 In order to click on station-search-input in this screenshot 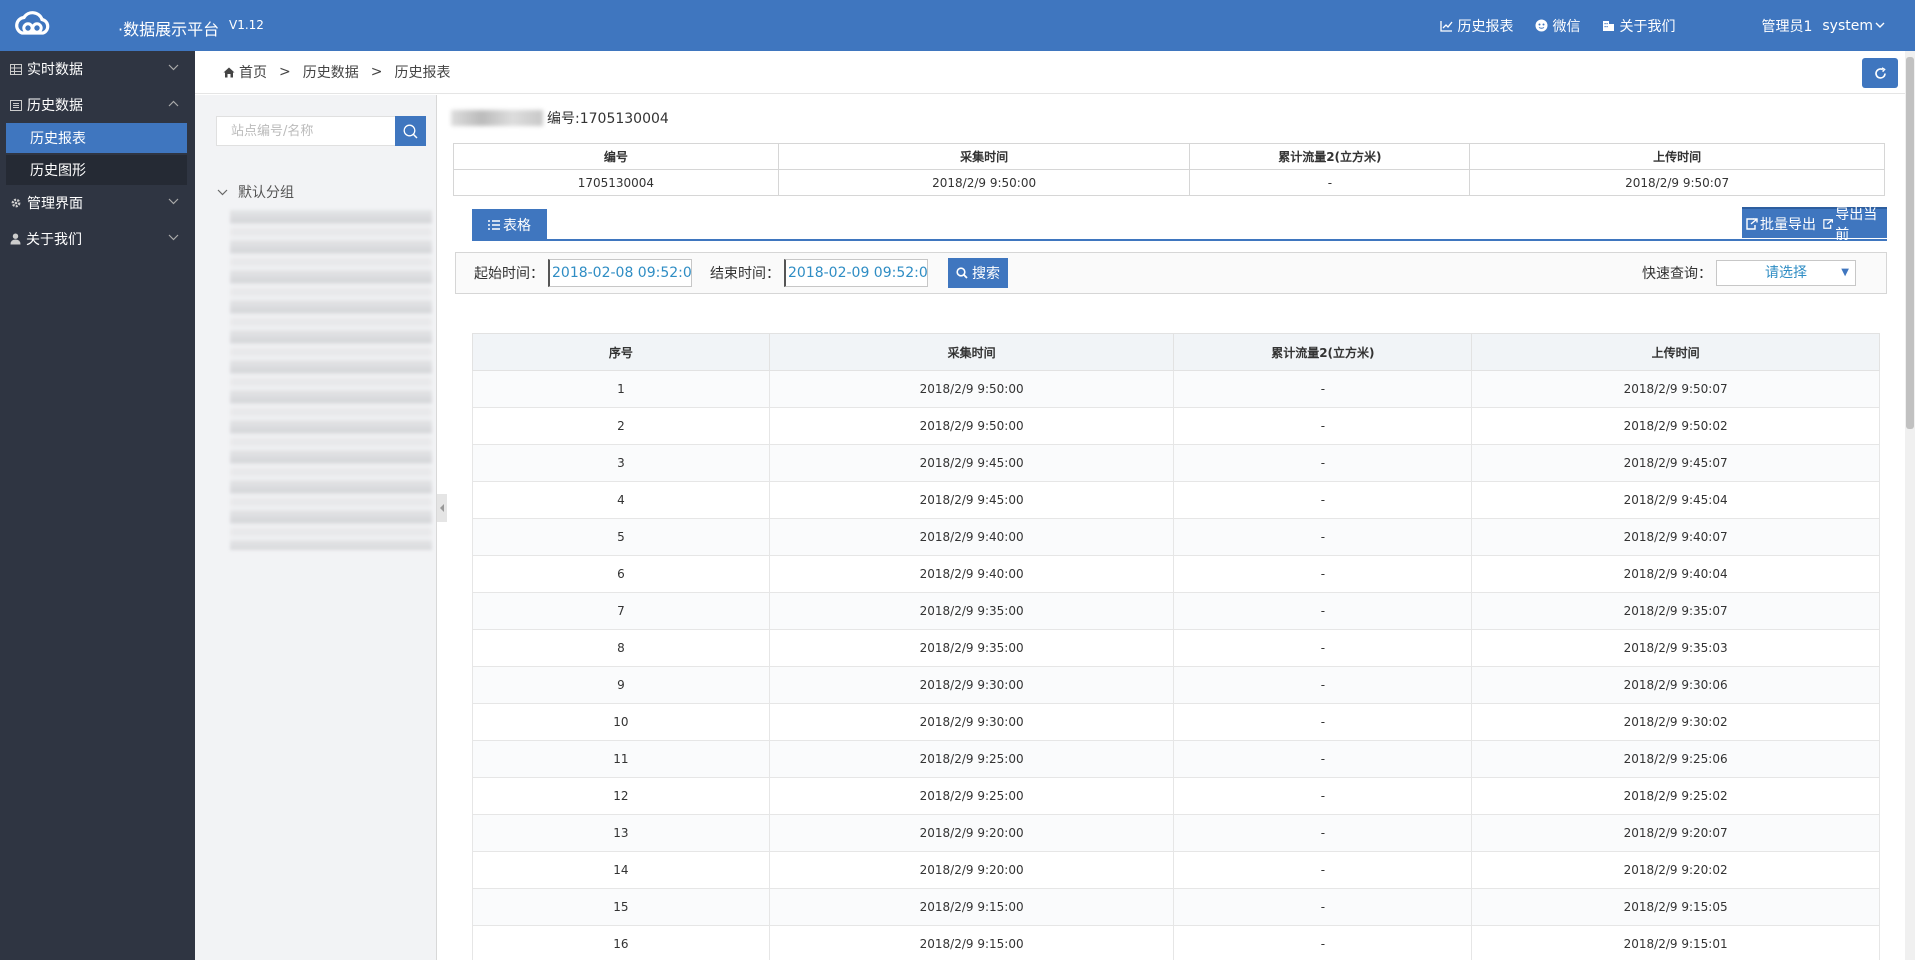, I will do `click(306, 131)`.